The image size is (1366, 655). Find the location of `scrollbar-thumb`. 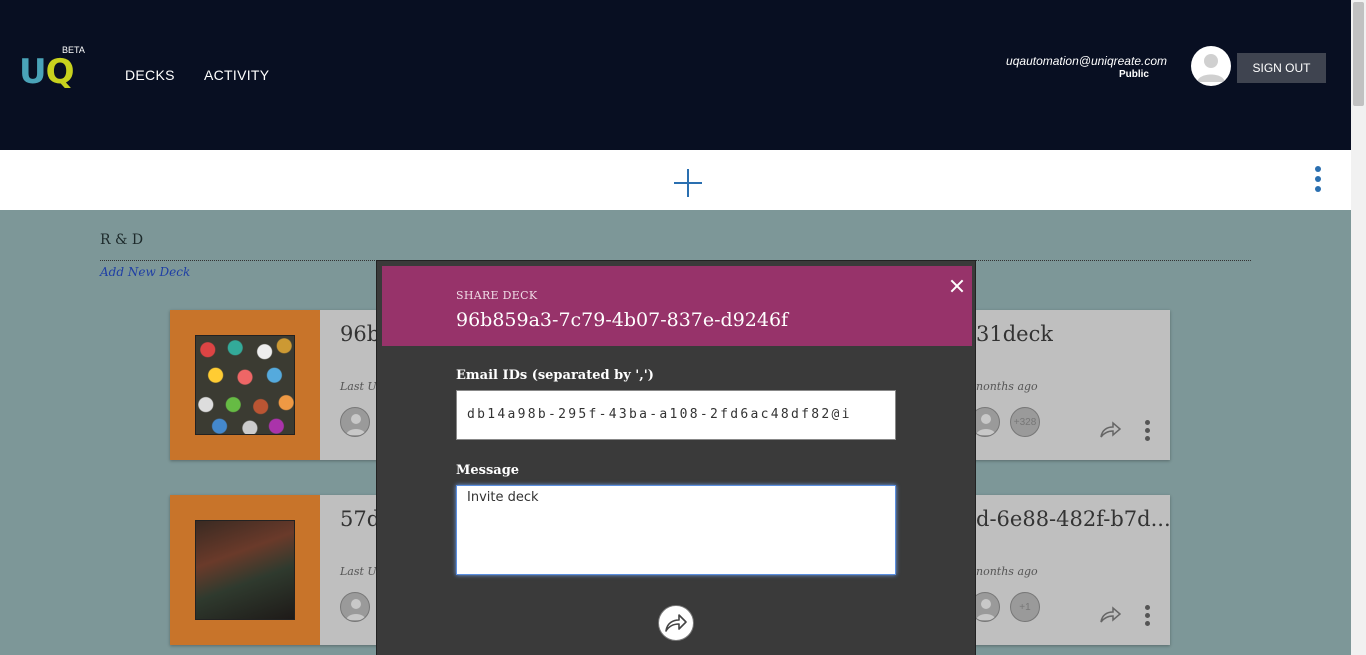

scrollbar-thumb is located at coordinates (1358, 54).